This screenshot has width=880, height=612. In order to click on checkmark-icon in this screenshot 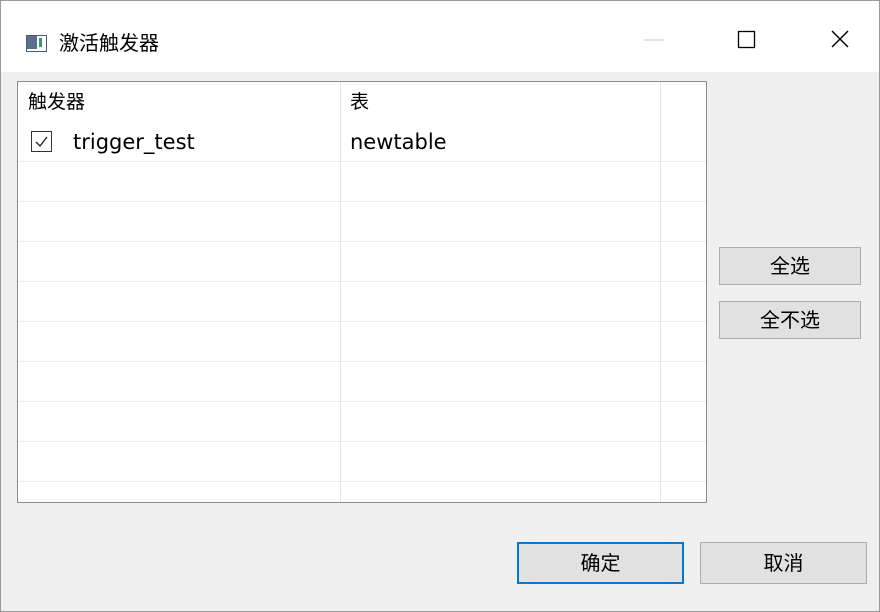, I will do `click(41, 142)`.